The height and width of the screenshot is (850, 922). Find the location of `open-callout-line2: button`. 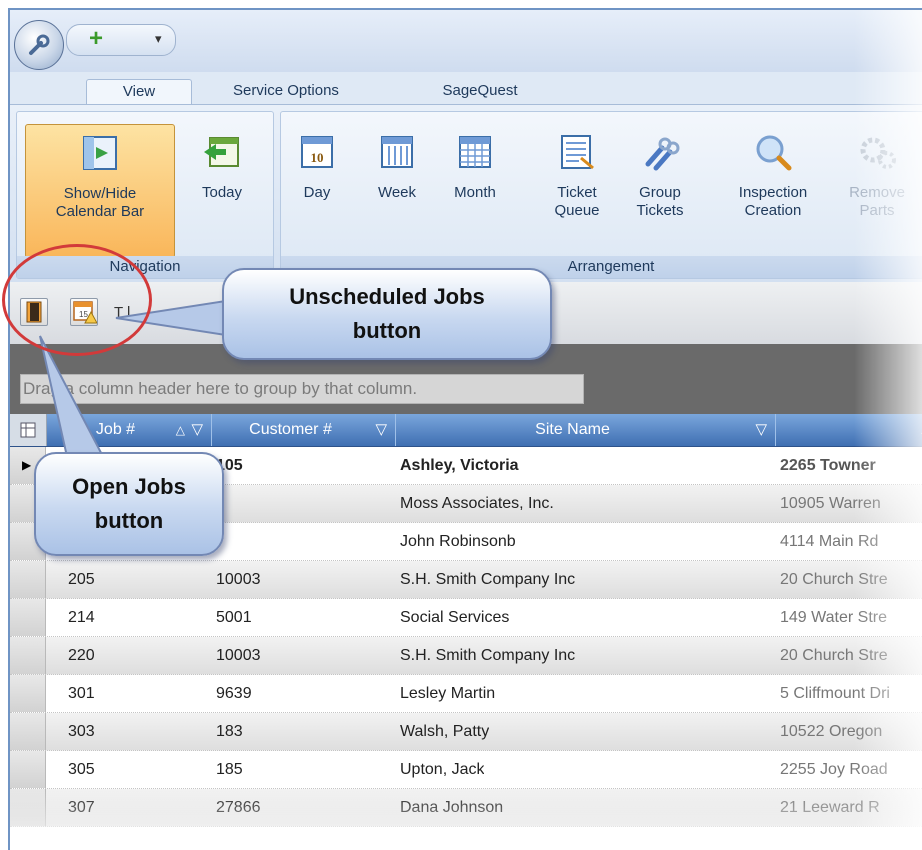

open-callout-line2: button is located at coordinates (129, 520).